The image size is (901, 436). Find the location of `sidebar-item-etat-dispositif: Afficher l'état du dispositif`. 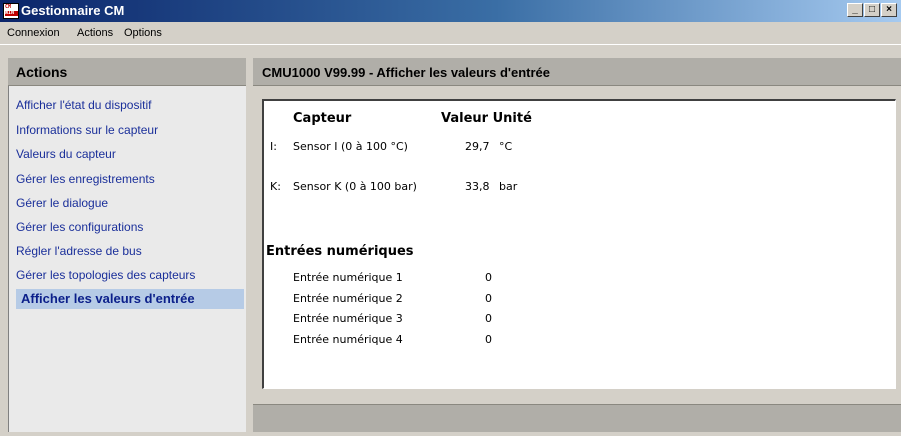

sidebar-item-etat-dispositif: Afficher l'état du dispositif is located at coordinates (83, 105).